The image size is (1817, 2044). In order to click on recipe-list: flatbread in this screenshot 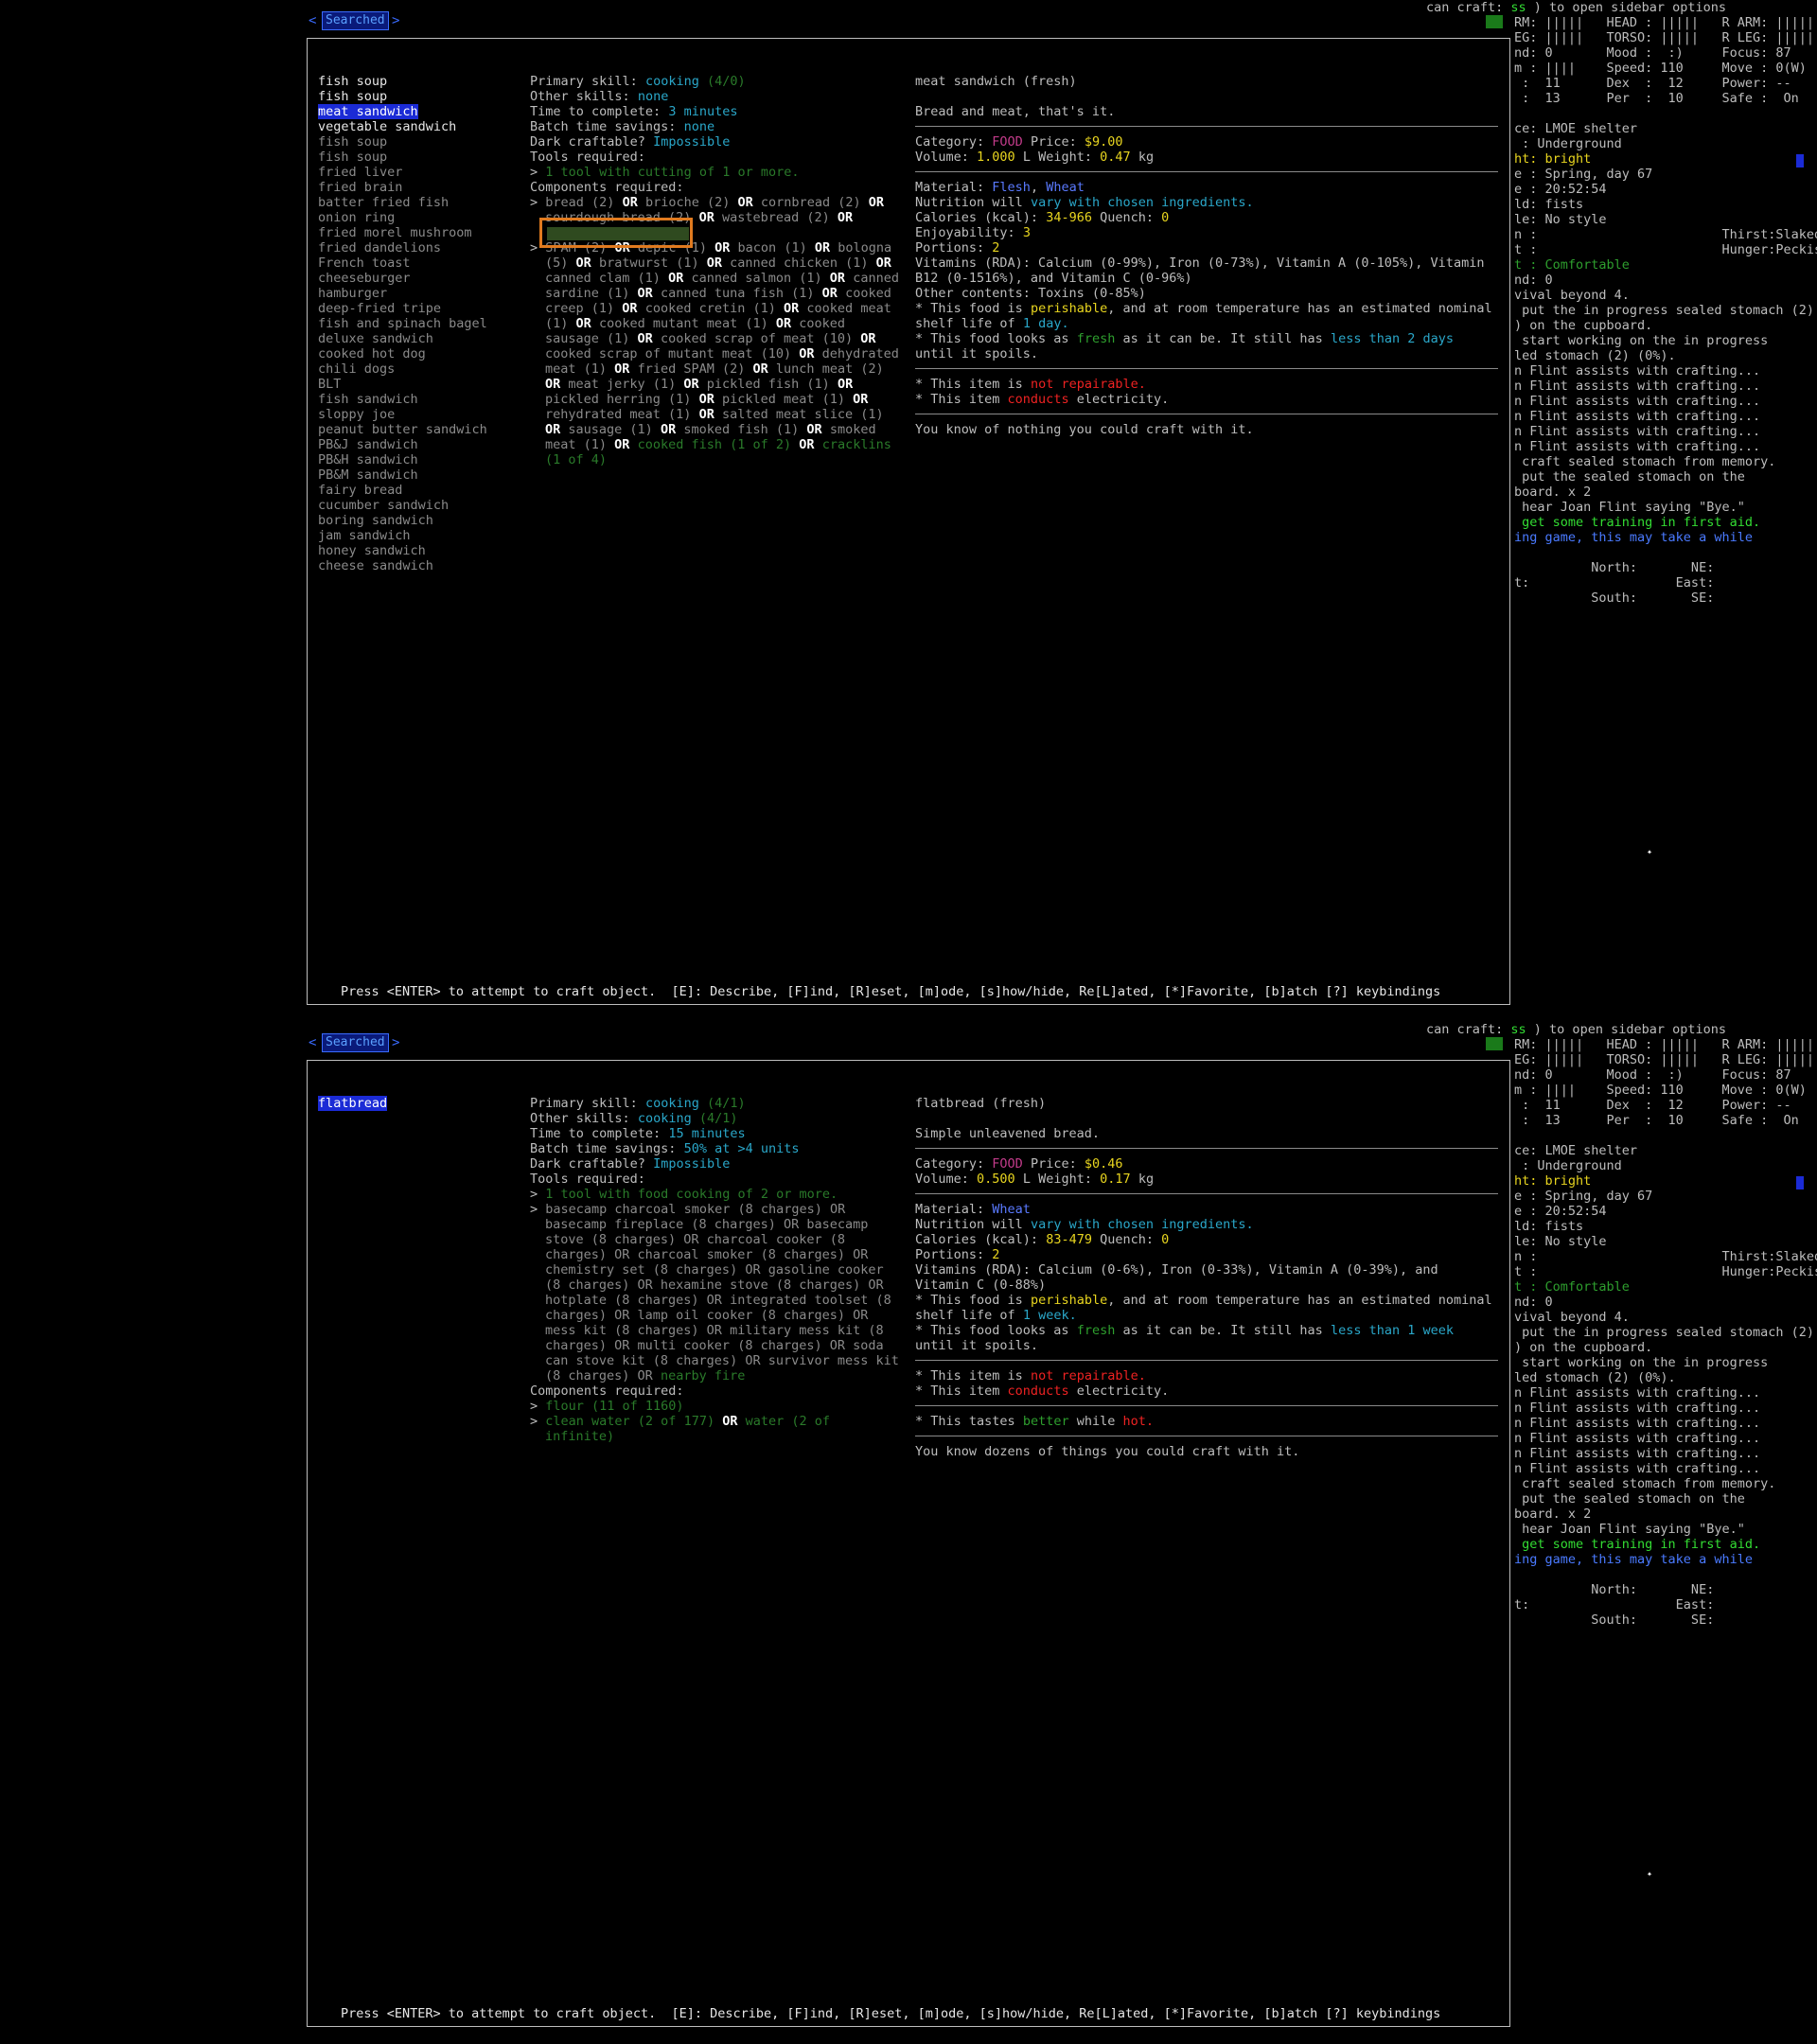, I will do `click(353, 1103)`.